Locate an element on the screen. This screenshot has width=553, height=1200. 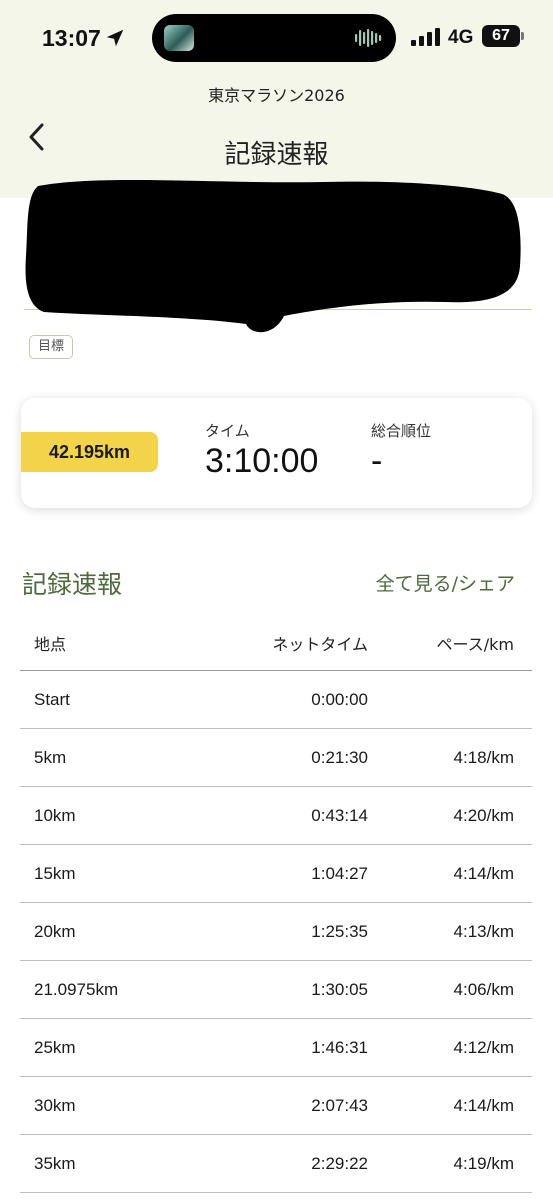
network-type: 4G is located at coordinates (461, 37).